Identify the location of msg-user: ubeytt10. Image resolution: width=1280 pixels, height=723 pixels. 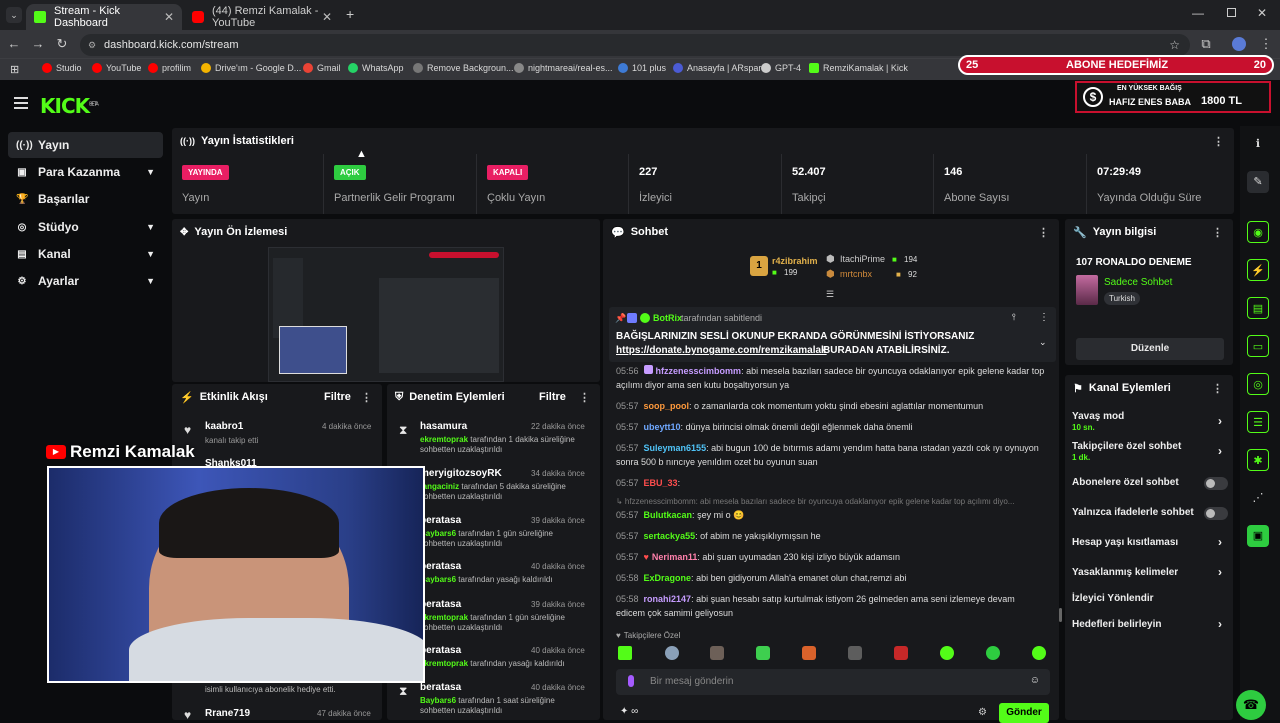
(662, 427).